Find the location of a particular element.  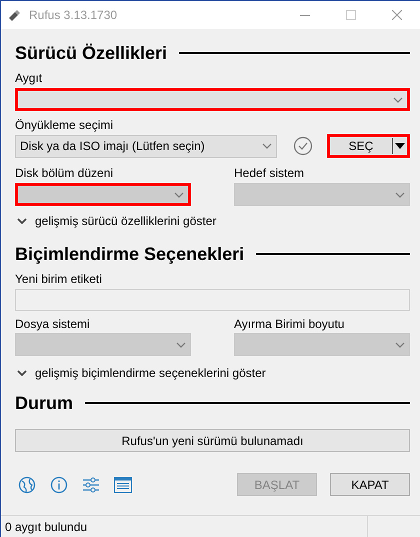

settings-sliders-icon is located at coordinates (91, 484).